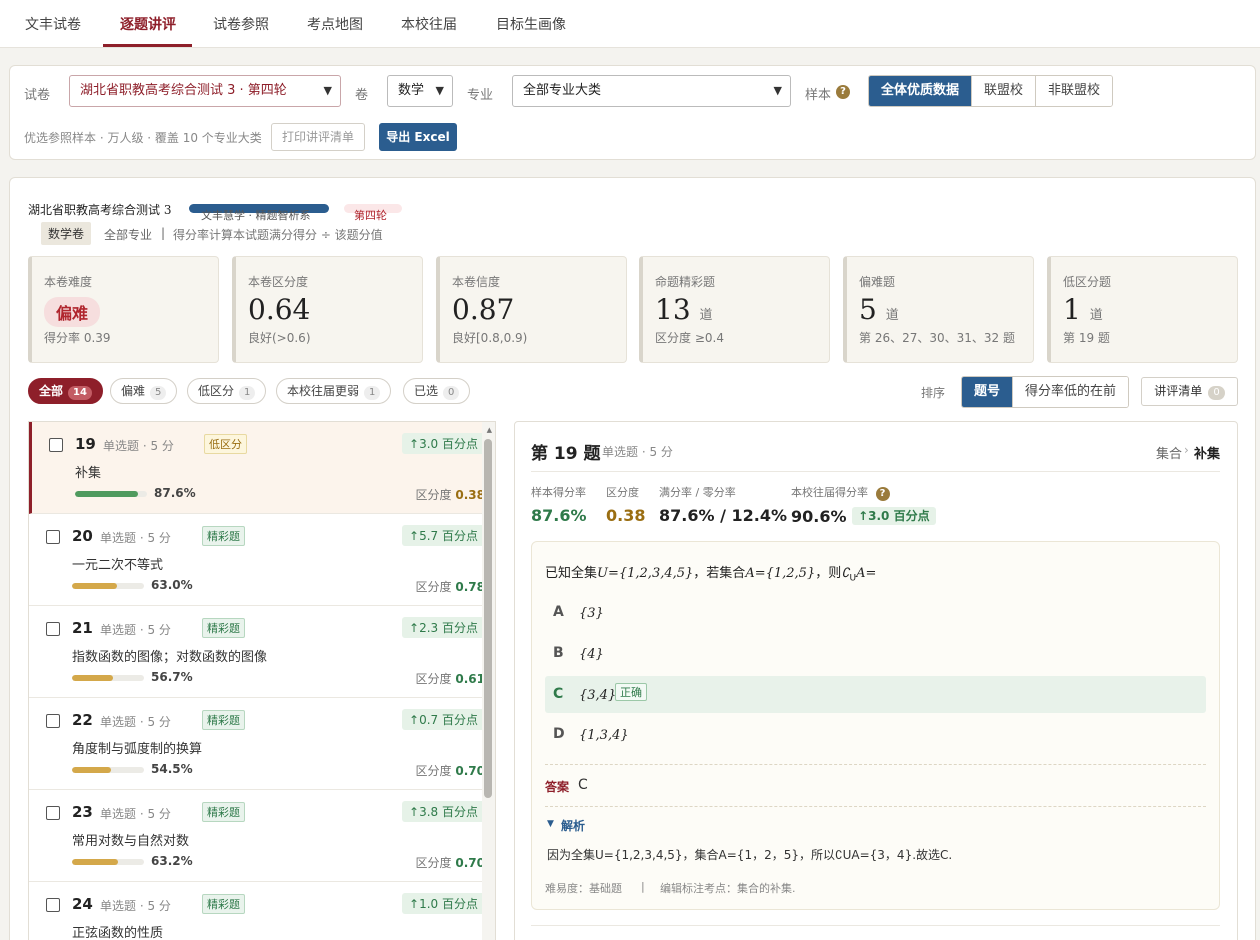 The height and width of the screenshot is (940, 1260). Describe the element at coordinates (476, 282) in the screenshot. I see `stat-title: 本卷信度` at that location.